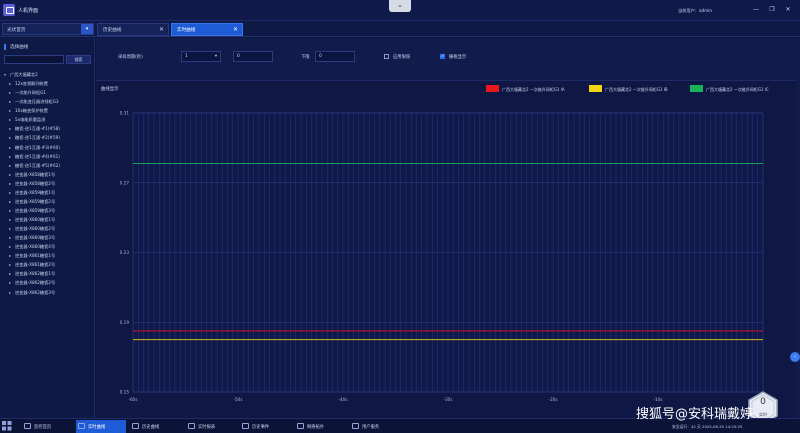  What do you see at coordinates (112, 30) in the screenshot?
I see `tab-label: 历史曲线` at bounding box center [112, 30].